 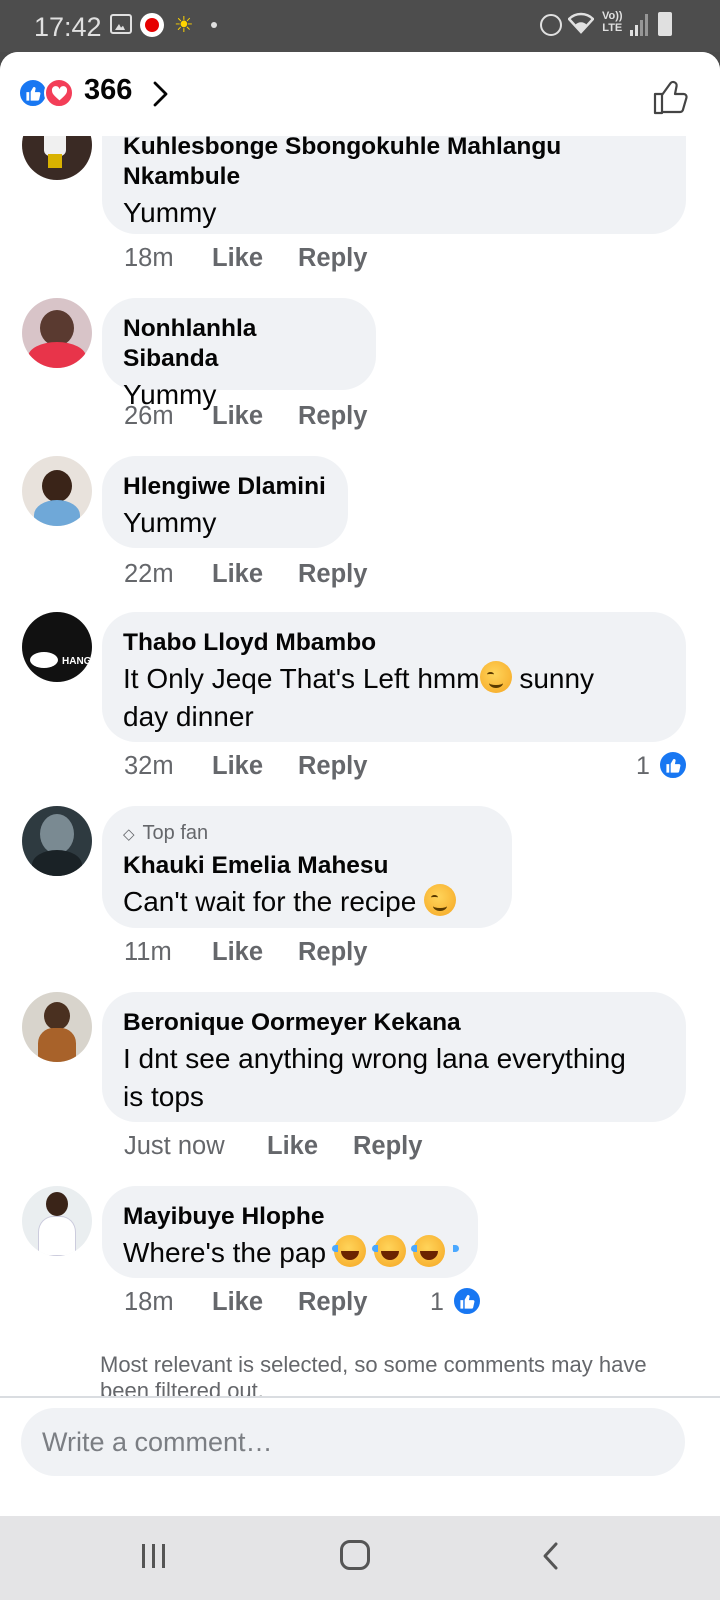 I want to click on home-button, so click(x=355, y=1555).